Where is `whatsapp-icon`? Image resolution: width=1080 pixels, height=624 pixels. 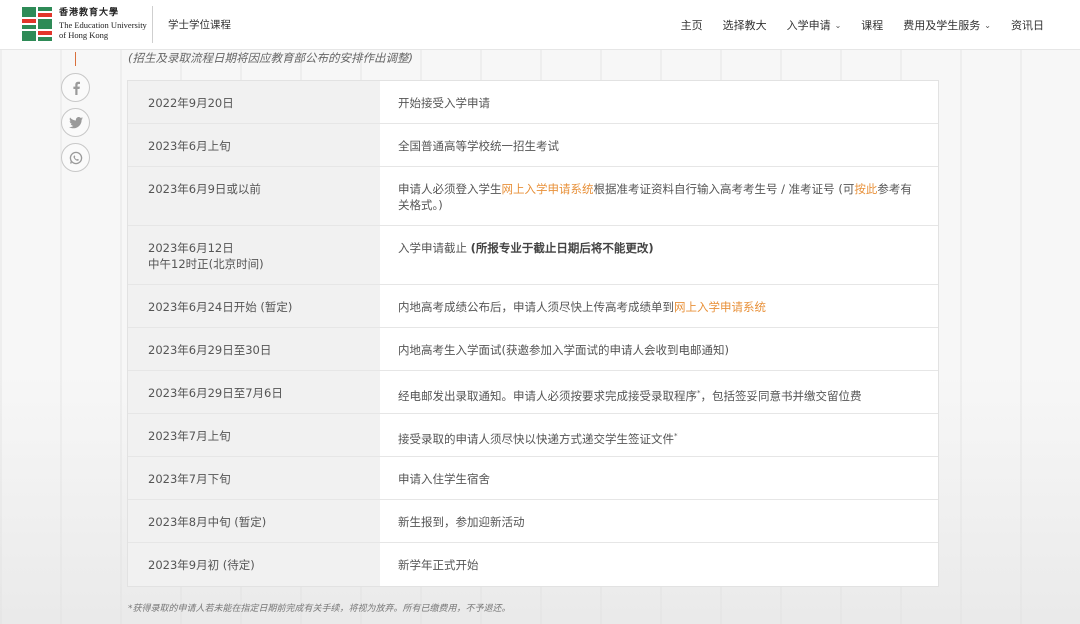
whatsapp-icon is located at coordinates (75, 157).